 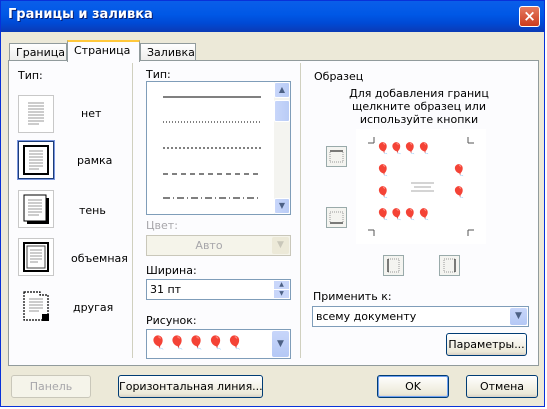 What do you see at coordinates (30, 75) in the screenshot?
I see `type-section-label: Тип:` at bounding box center [30, 75].